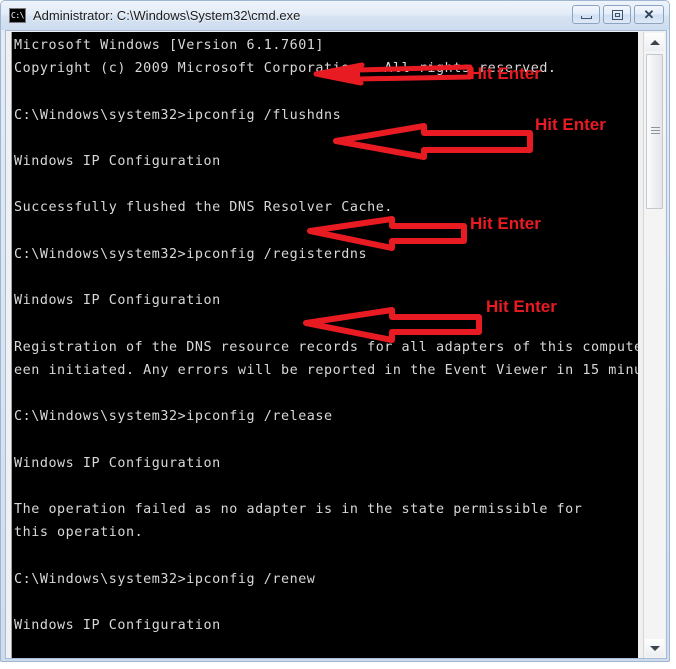 The height and width of the screenshot is (669, 676). I want to click on cmd-console-icon: C:\, so click(17, 15).